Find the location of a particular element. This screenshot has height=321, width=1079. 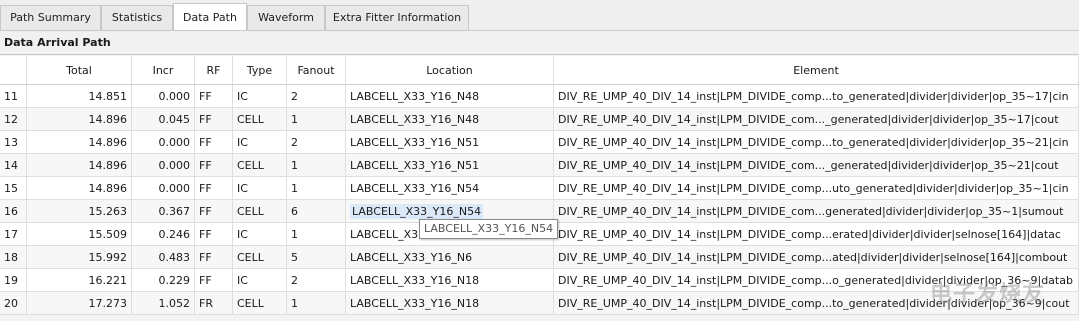

cell-total: 17.273 is located at coordinates (79, 303).